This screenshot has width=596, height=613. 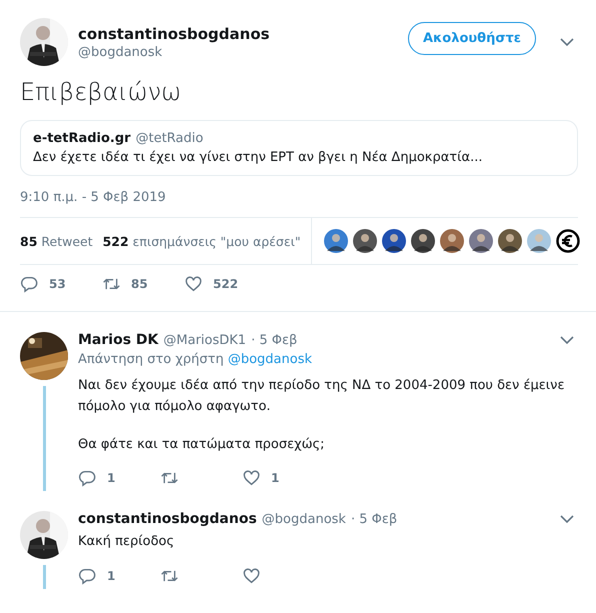 I want to click on like-count: 1, so click(x=275, y=478).